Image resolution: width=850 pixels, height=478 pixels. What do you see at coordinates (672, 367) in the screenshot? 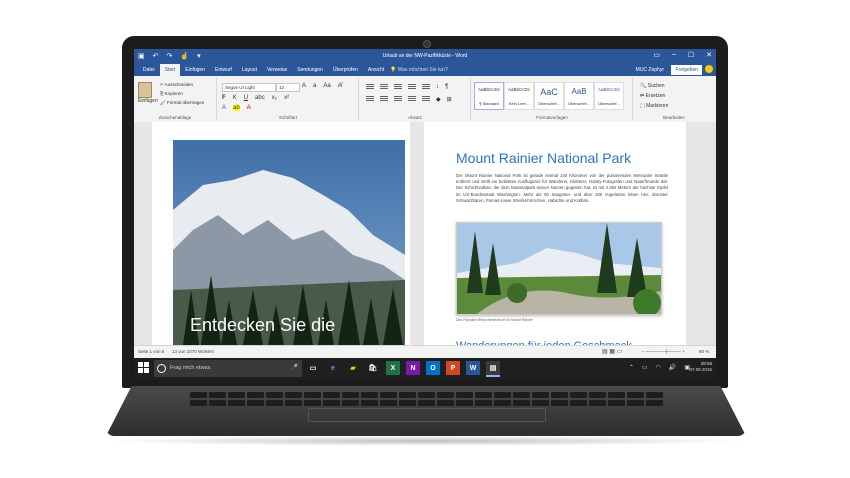
I see `volume-icon: 🔊` at bounding box center [672, 367].